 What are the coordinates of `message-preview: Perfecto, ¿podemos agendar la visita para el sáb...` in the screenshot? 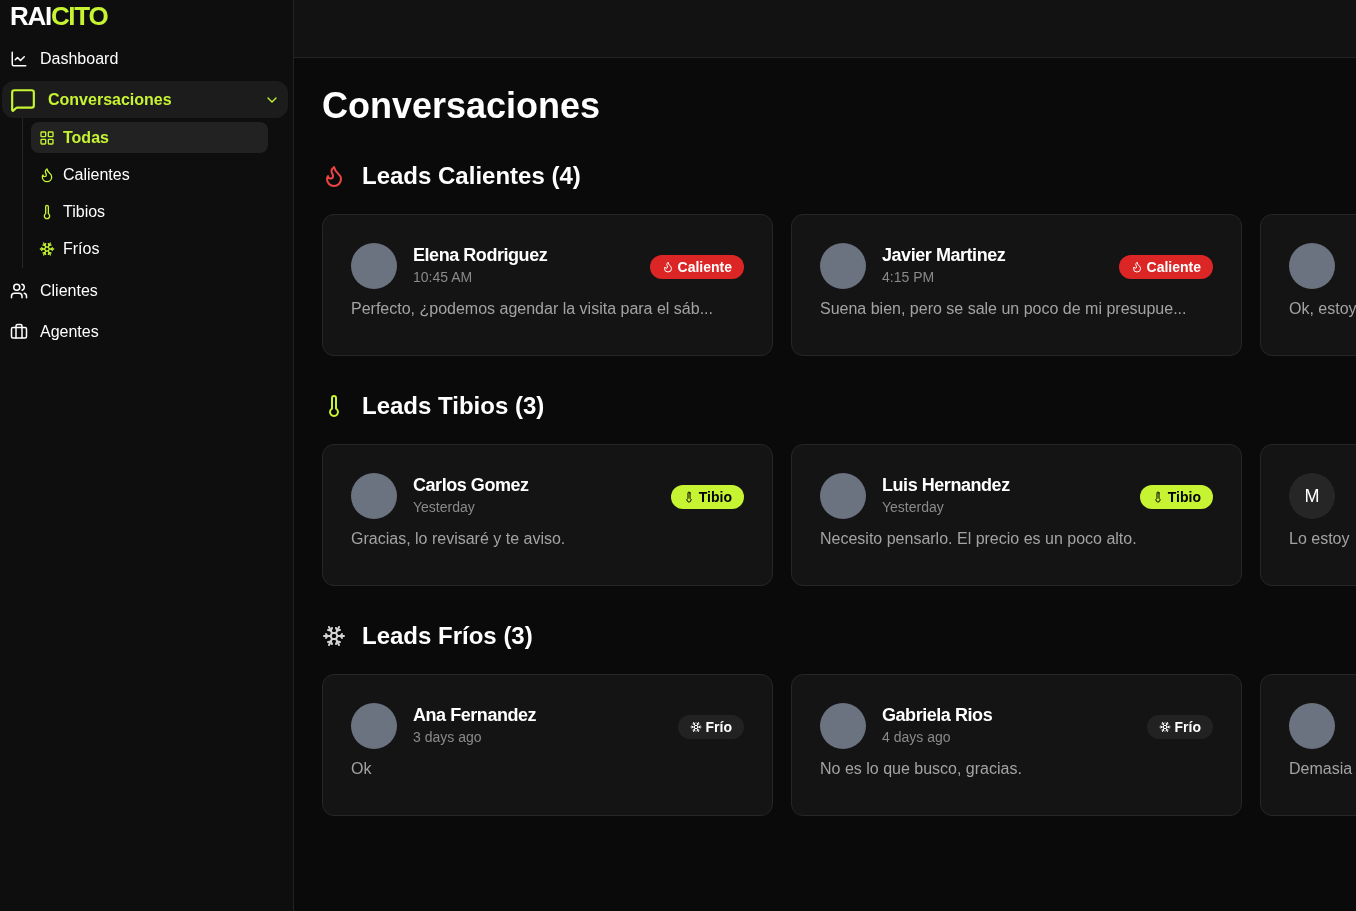 It's located at (532, 309).